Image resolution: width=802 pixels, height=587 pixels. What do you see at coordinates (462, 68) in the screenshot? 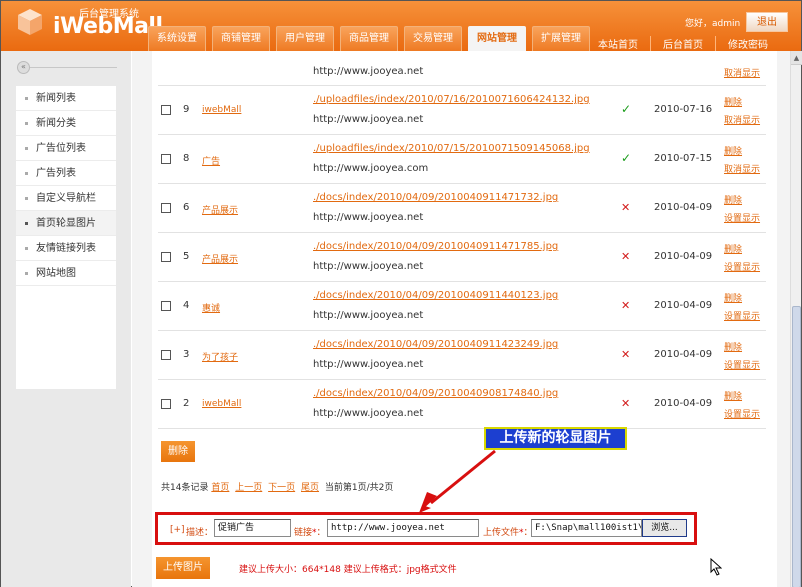
I see `table-row-partial: http://www.jooyea.net 取消显示` at bounding box center [462, 68].